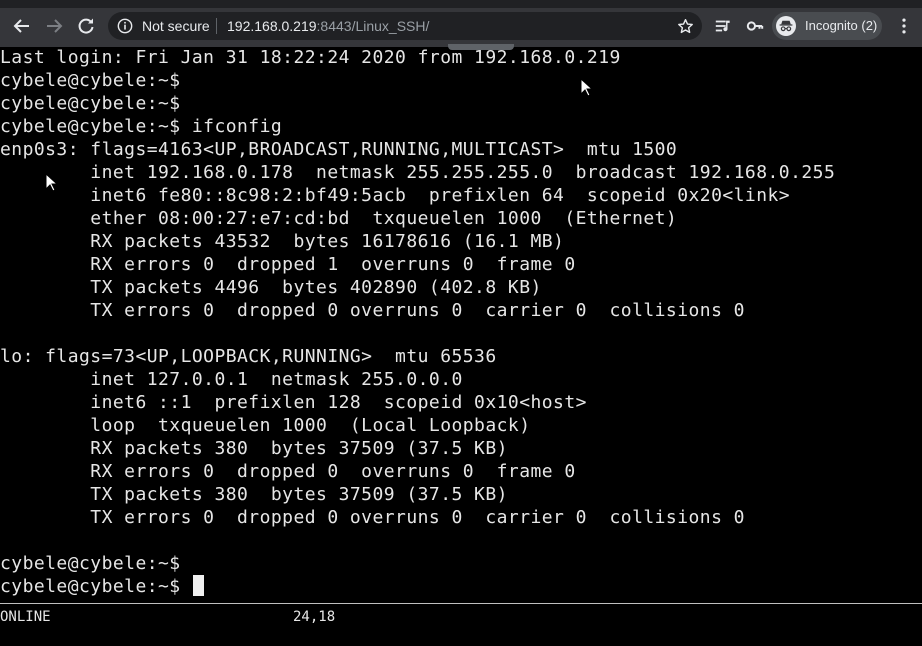 The width and height of the screenshot is (922, 646). What do you see at coordinates (141, 126) in the screenshot?
I see `terminal-line: cybele@cybele:~$ ifconfig` at bounding box center [141, 126].